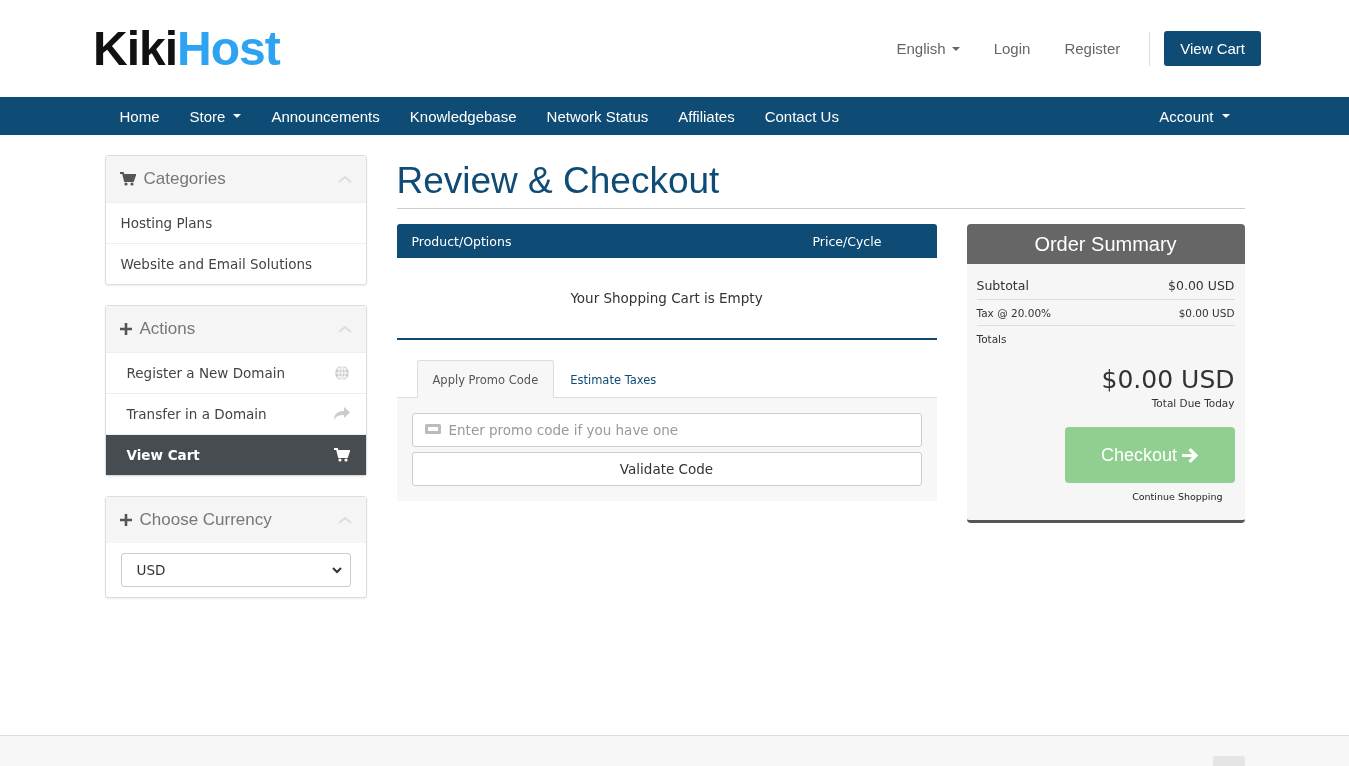  Describe the element at coordinates (235, 222) in the screenshot. I see `sidebar-item: Hosting Plans` at that location.